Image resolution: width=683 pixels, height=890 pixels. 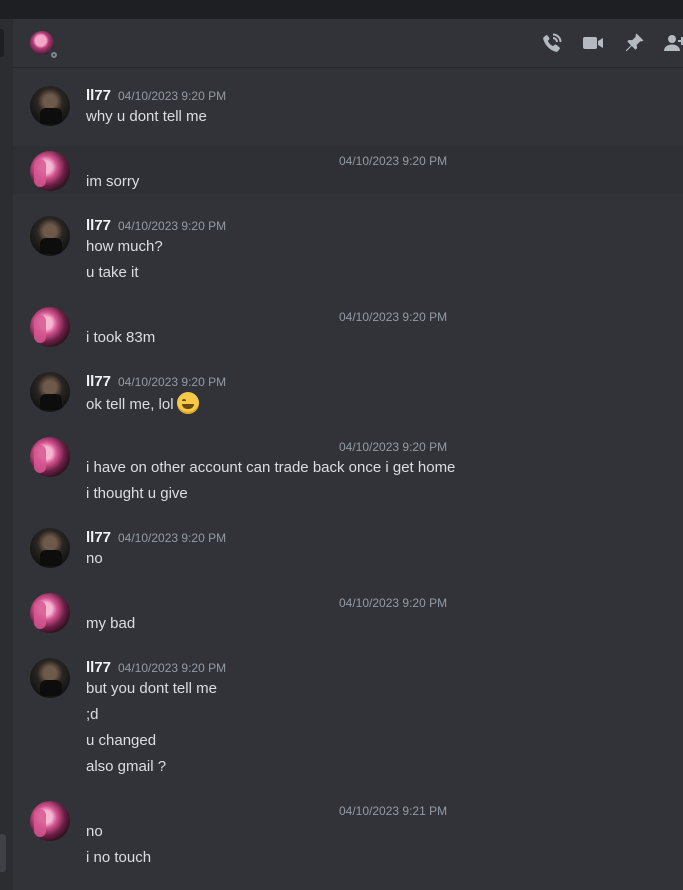 I want to click on message-text: u take it, so click(x=112, y=272).